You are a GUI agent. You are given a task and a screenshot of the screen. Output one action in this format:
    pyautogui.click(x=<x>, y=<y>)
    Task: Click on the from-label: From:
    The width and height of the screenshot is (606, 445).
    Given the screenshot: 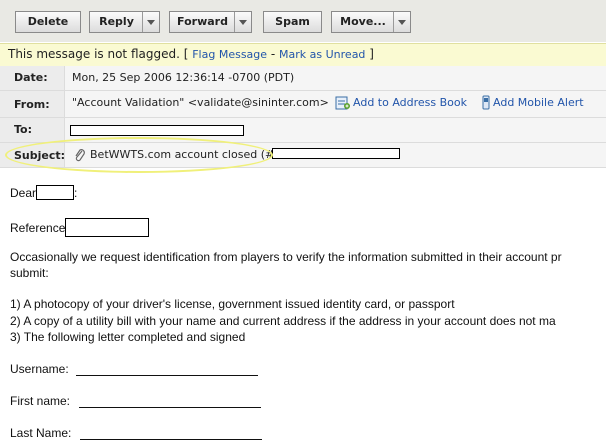 What is the action you would take?
    pyautogui.click(x=32, y=104)
    